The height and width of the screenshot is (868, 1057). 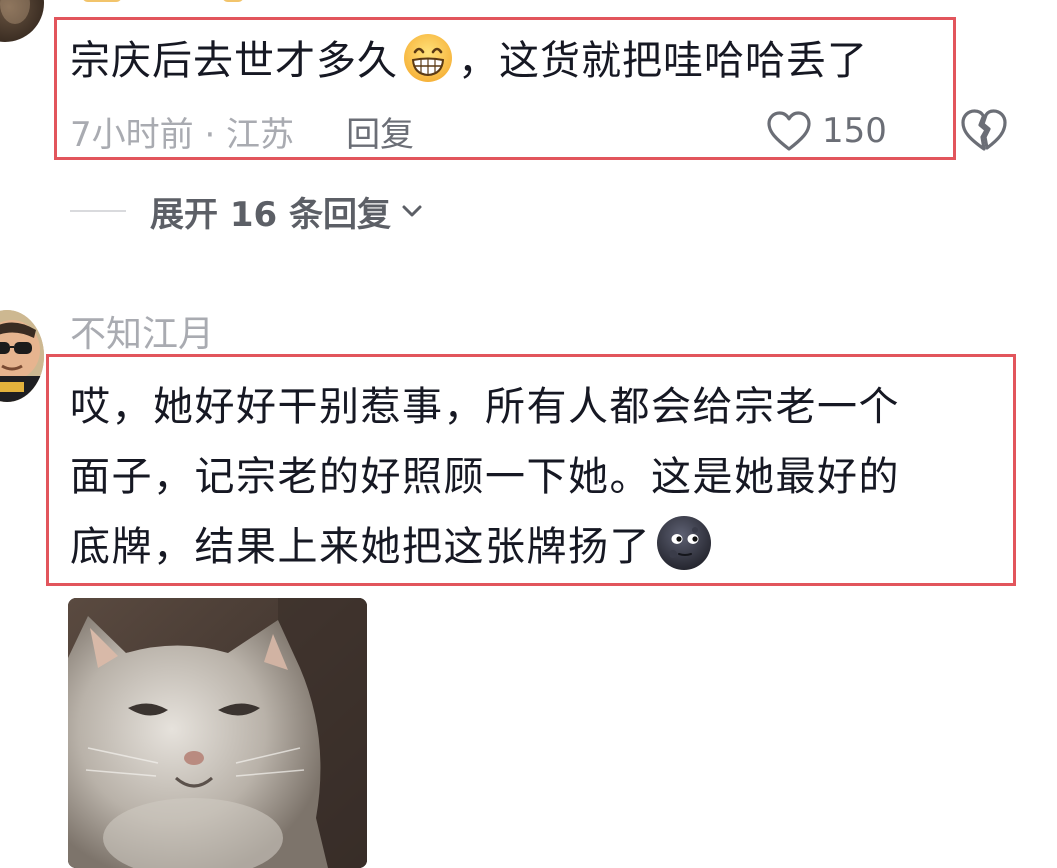 I want to click on heart-icon, so click(x=789, y=131).